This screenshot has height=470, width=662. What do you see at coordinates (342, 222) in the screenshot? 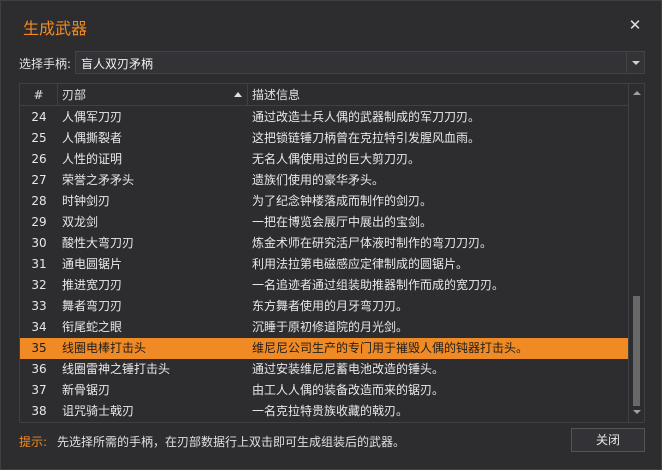
I see `row-description: 一把在博览会展厅中展出的宝剑。` at bounding box center [342, 222].